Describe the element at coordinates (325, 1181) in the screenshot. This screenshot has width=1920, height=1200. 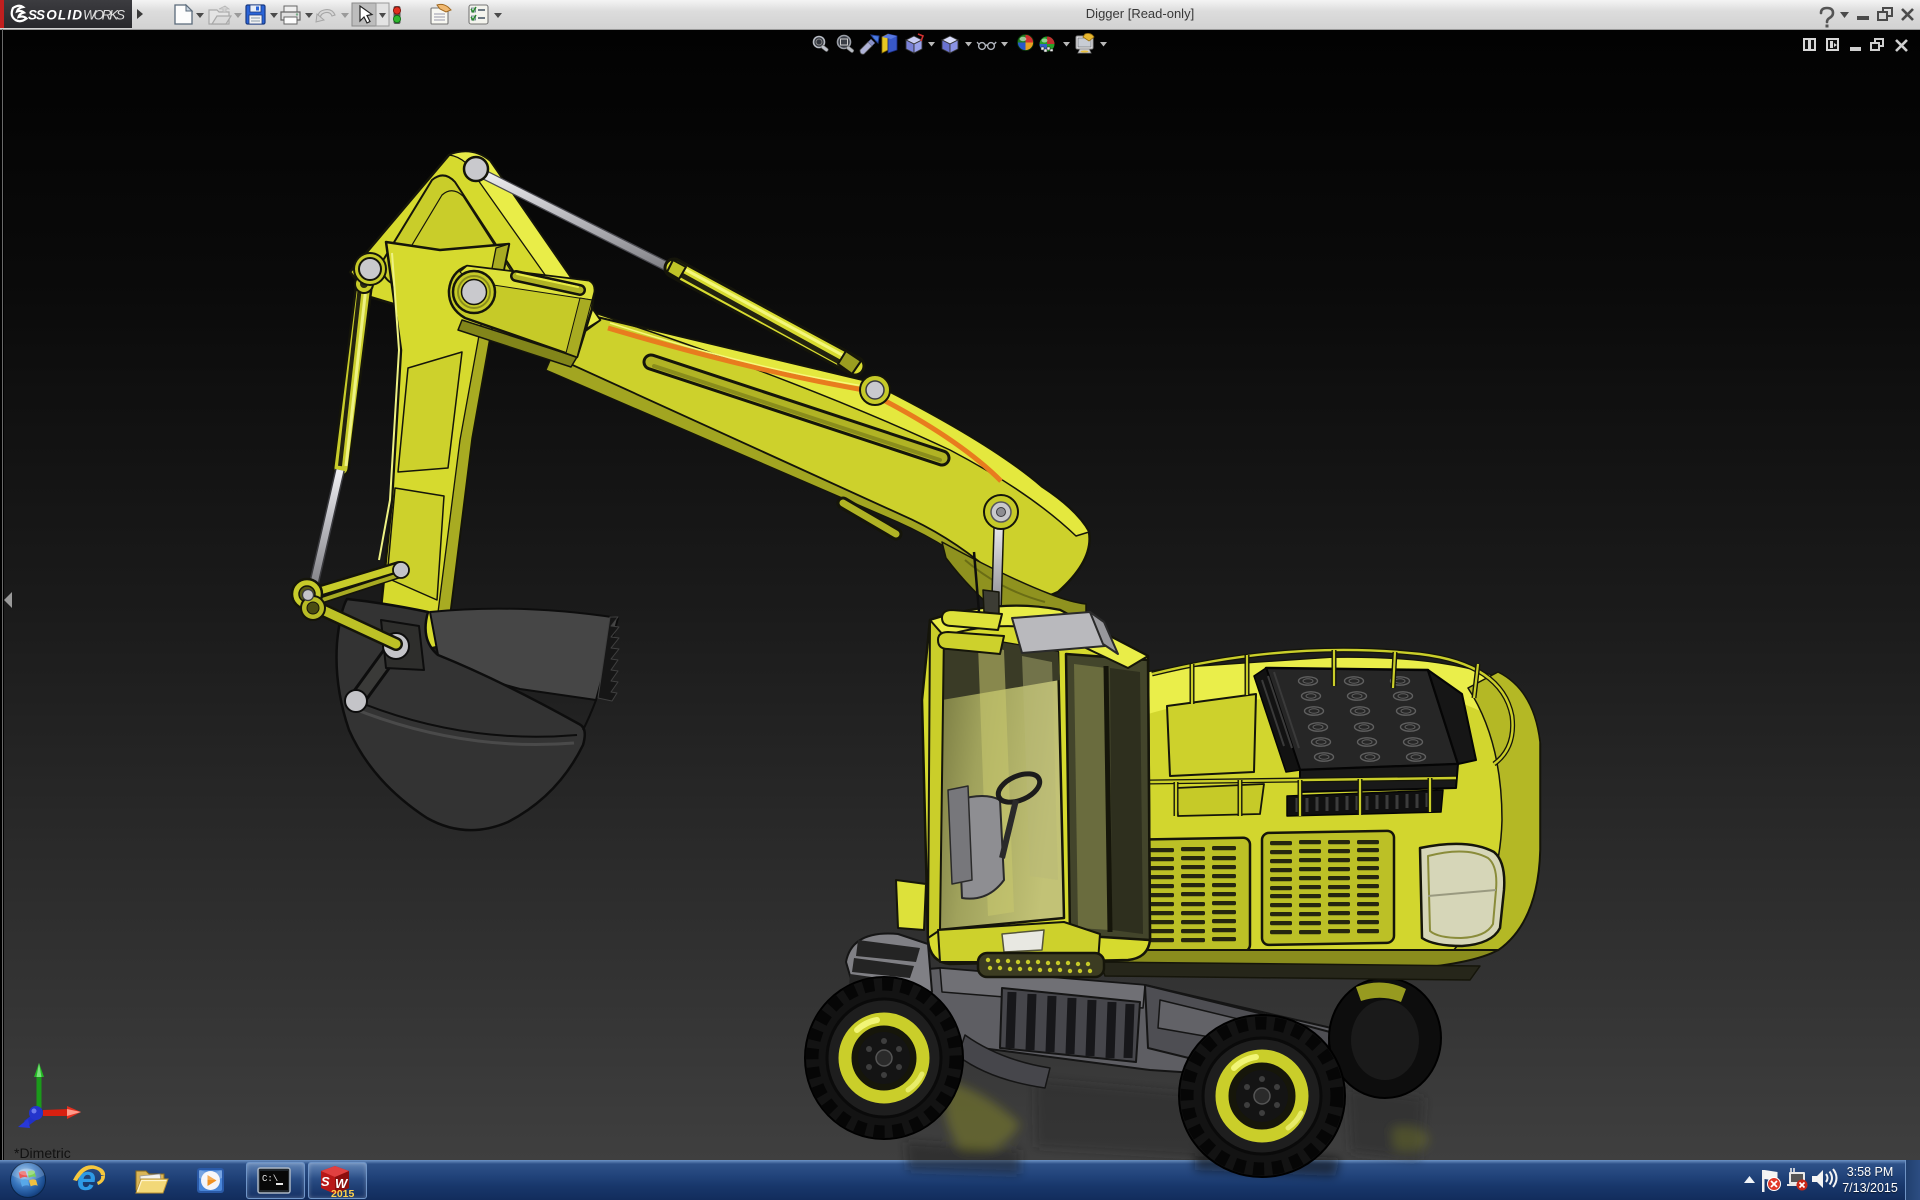
I see `svg-text: S` at that location.